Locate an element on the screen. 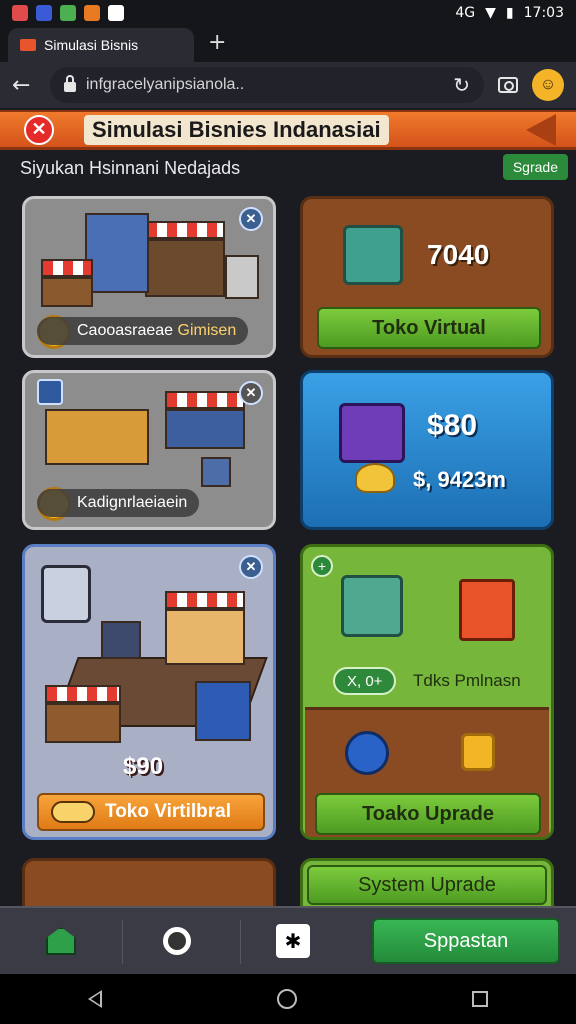 This screenshot has width=576, height=1024. blue-orb-icon is located at coordinates (367, 753).